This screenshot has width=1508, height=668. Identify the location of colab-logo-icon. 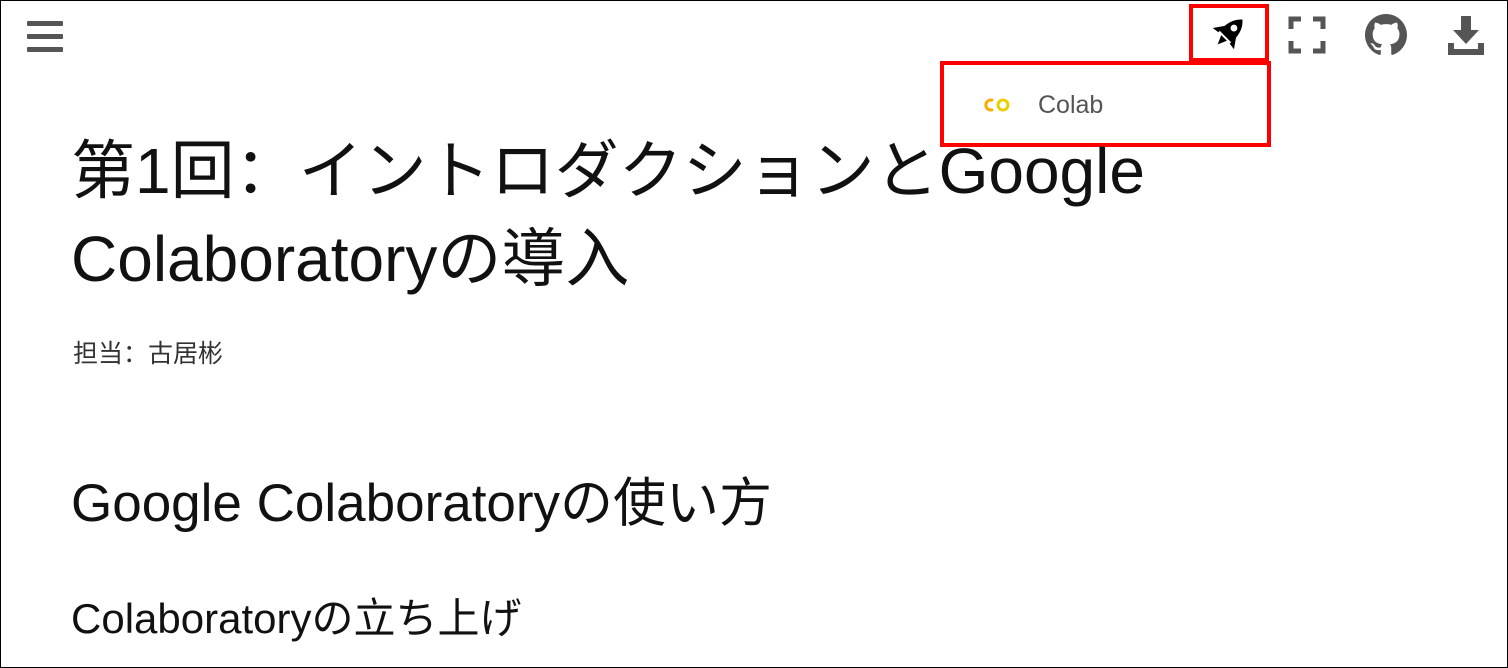
(997, 105).